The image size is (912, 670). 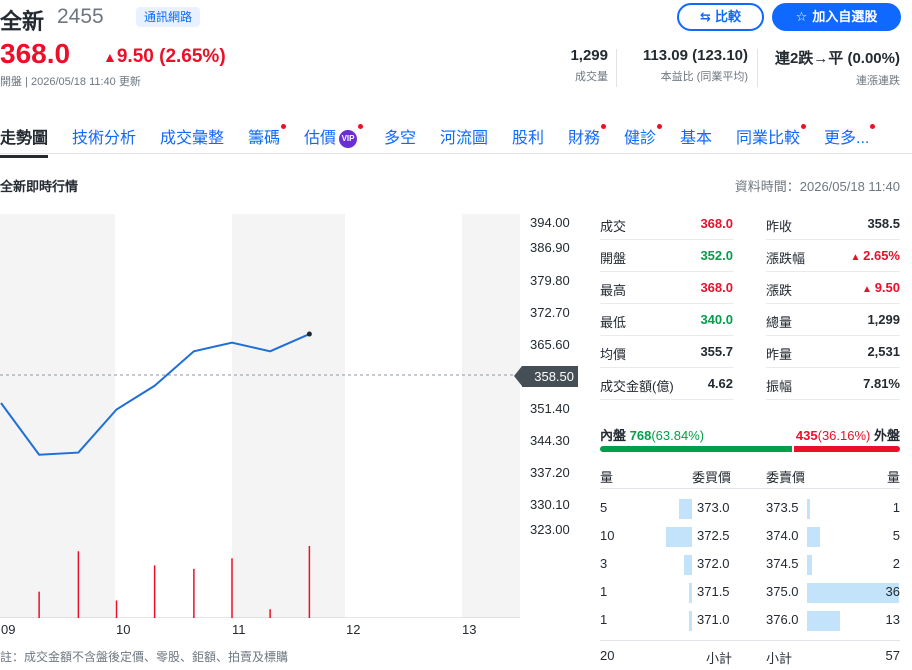 I want to click on compare-button: ⇆ 比較, so click(x=720, y=17).